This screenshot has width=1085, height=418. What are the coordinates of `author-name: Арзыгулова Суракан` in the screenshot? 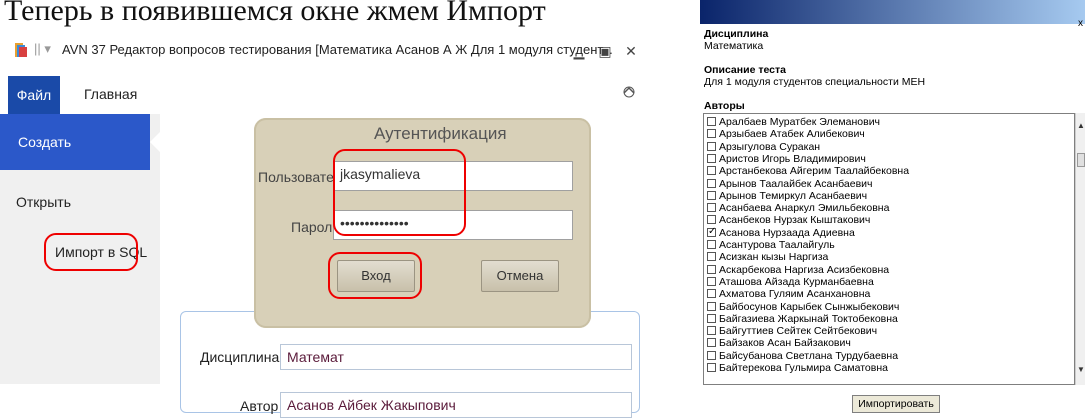 It's located at (770, 146).